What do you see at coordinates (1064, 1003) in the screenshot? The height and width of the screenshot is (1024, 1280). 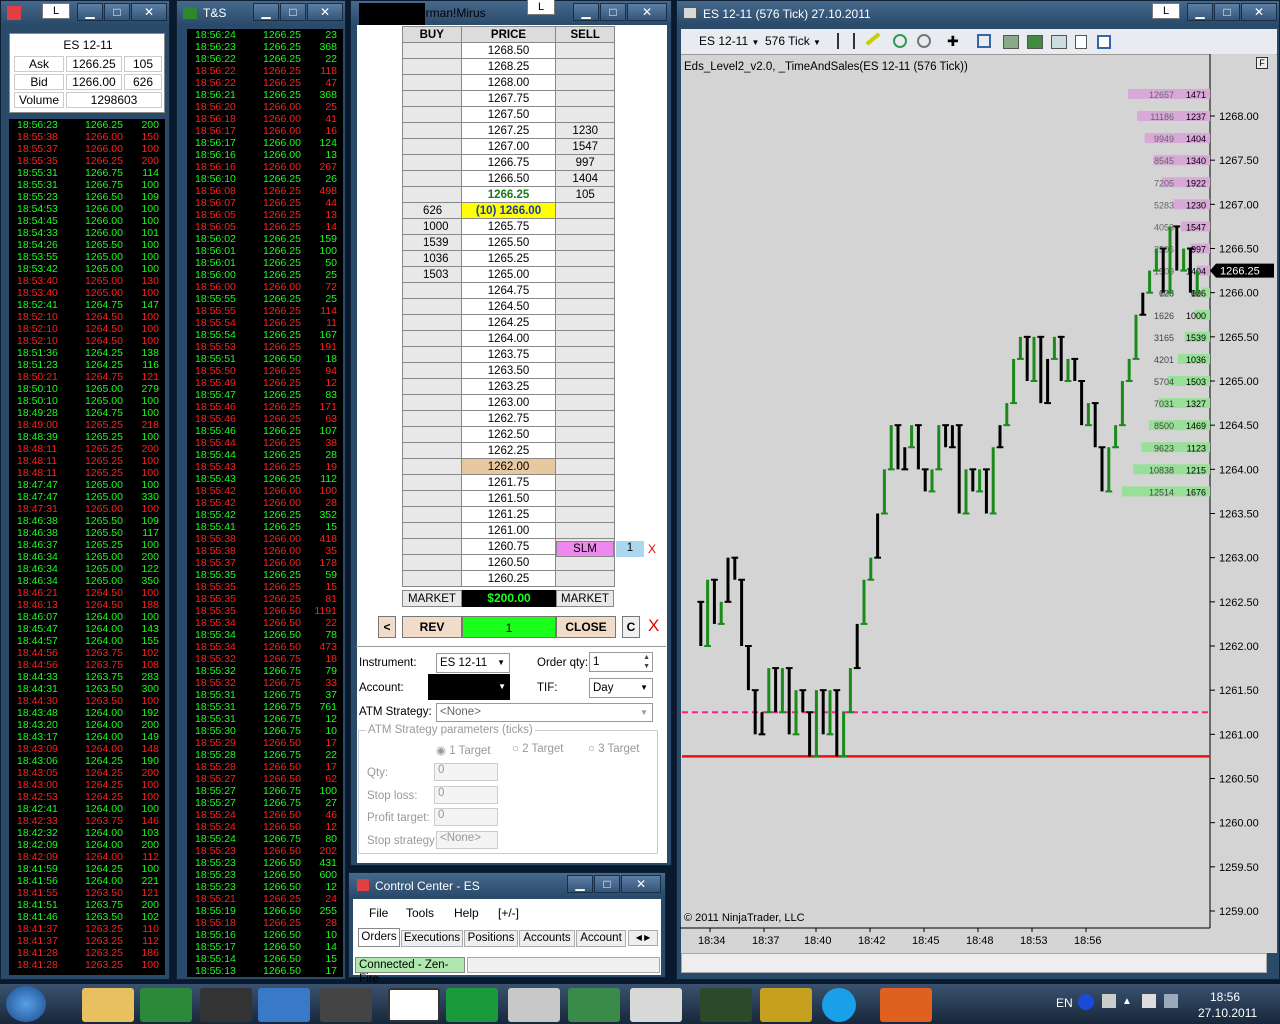 I see `language-indicator: EN` at bounding box center [1064, 1003].